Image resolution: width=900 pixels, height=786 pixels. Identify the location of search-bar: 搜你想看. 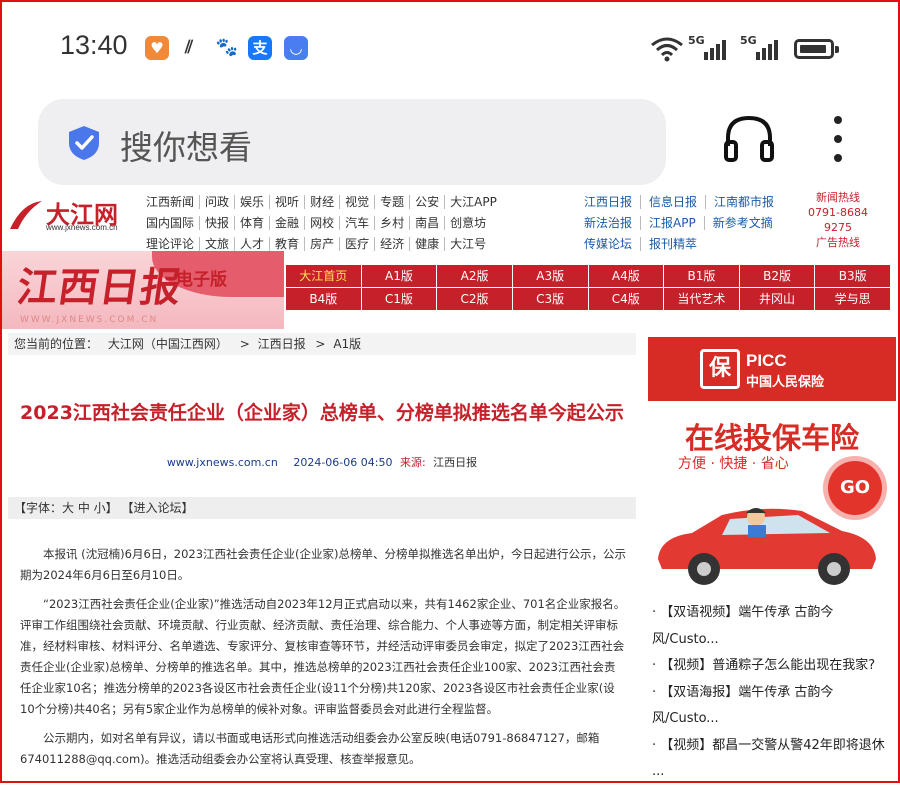
(352, 142).